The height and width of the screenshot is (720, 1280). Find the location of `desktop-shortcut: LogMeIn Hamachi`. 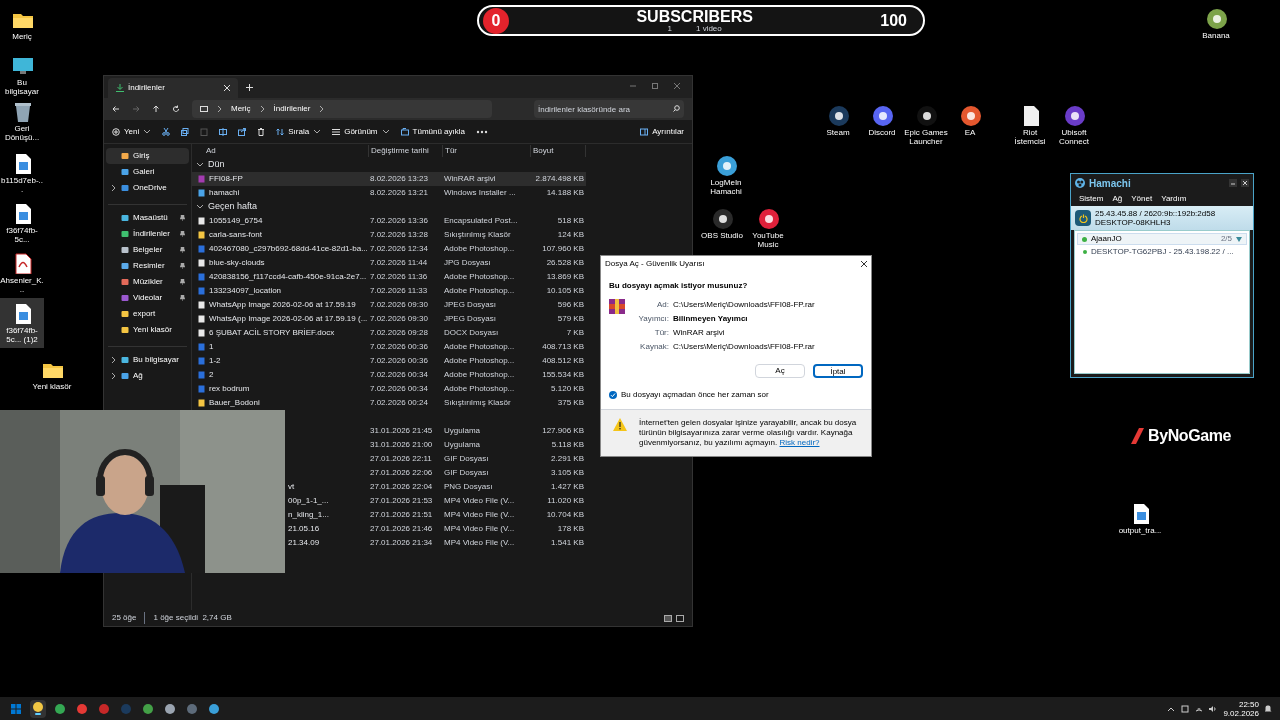

desktop-shortcut: LogMeIn Hamachi is located at coordinates (726, 175).